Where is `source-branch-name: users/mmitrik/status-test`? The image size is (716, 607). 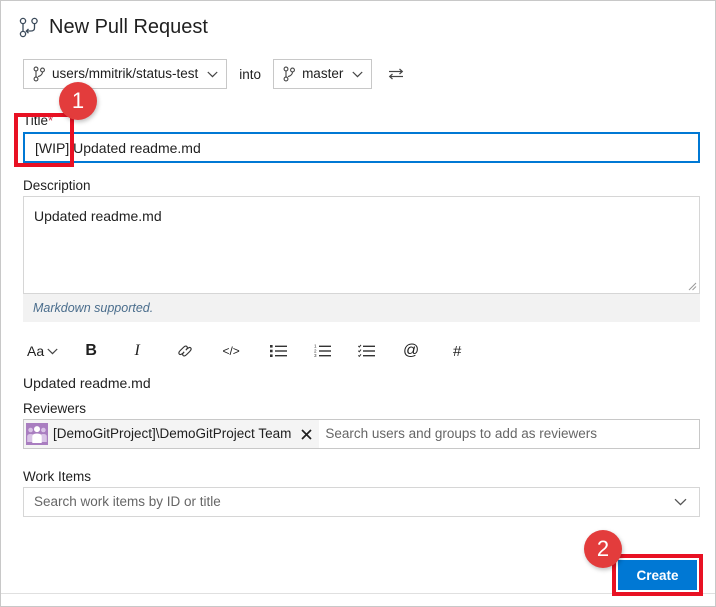
source-branch-name: users/mmitrik/status-test is located at coordinates (125, 73).